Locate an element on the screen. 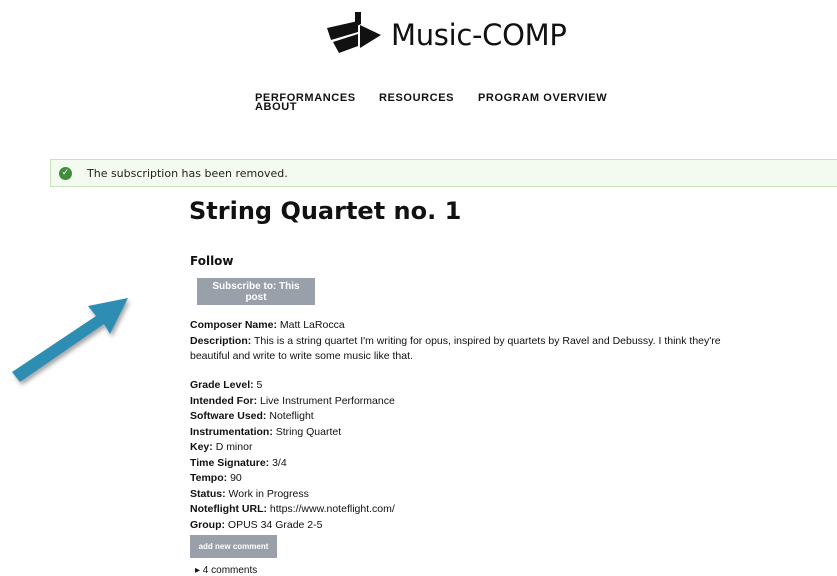 The height and width of the screenshot is (576, 837). field-value: 3/4 is located at coordinates (279, 462).